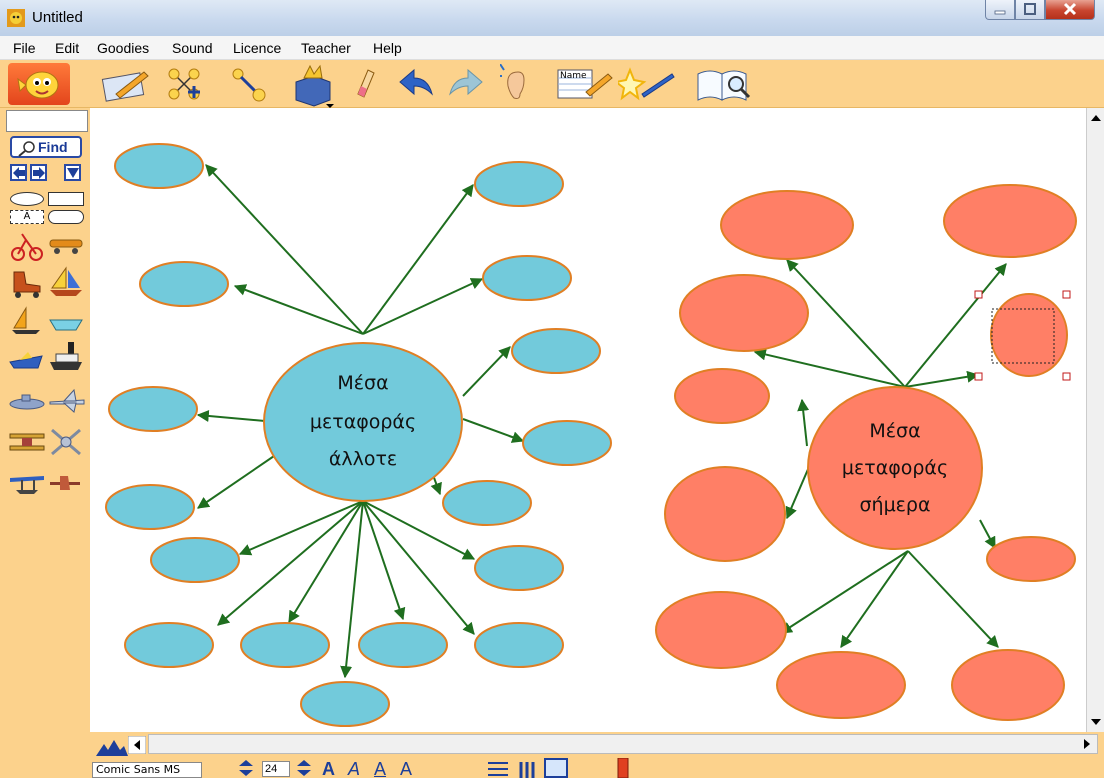 The height and width of the screenshot is (778, 1104). I want to click on goodies-box-button, so click(313, 86).